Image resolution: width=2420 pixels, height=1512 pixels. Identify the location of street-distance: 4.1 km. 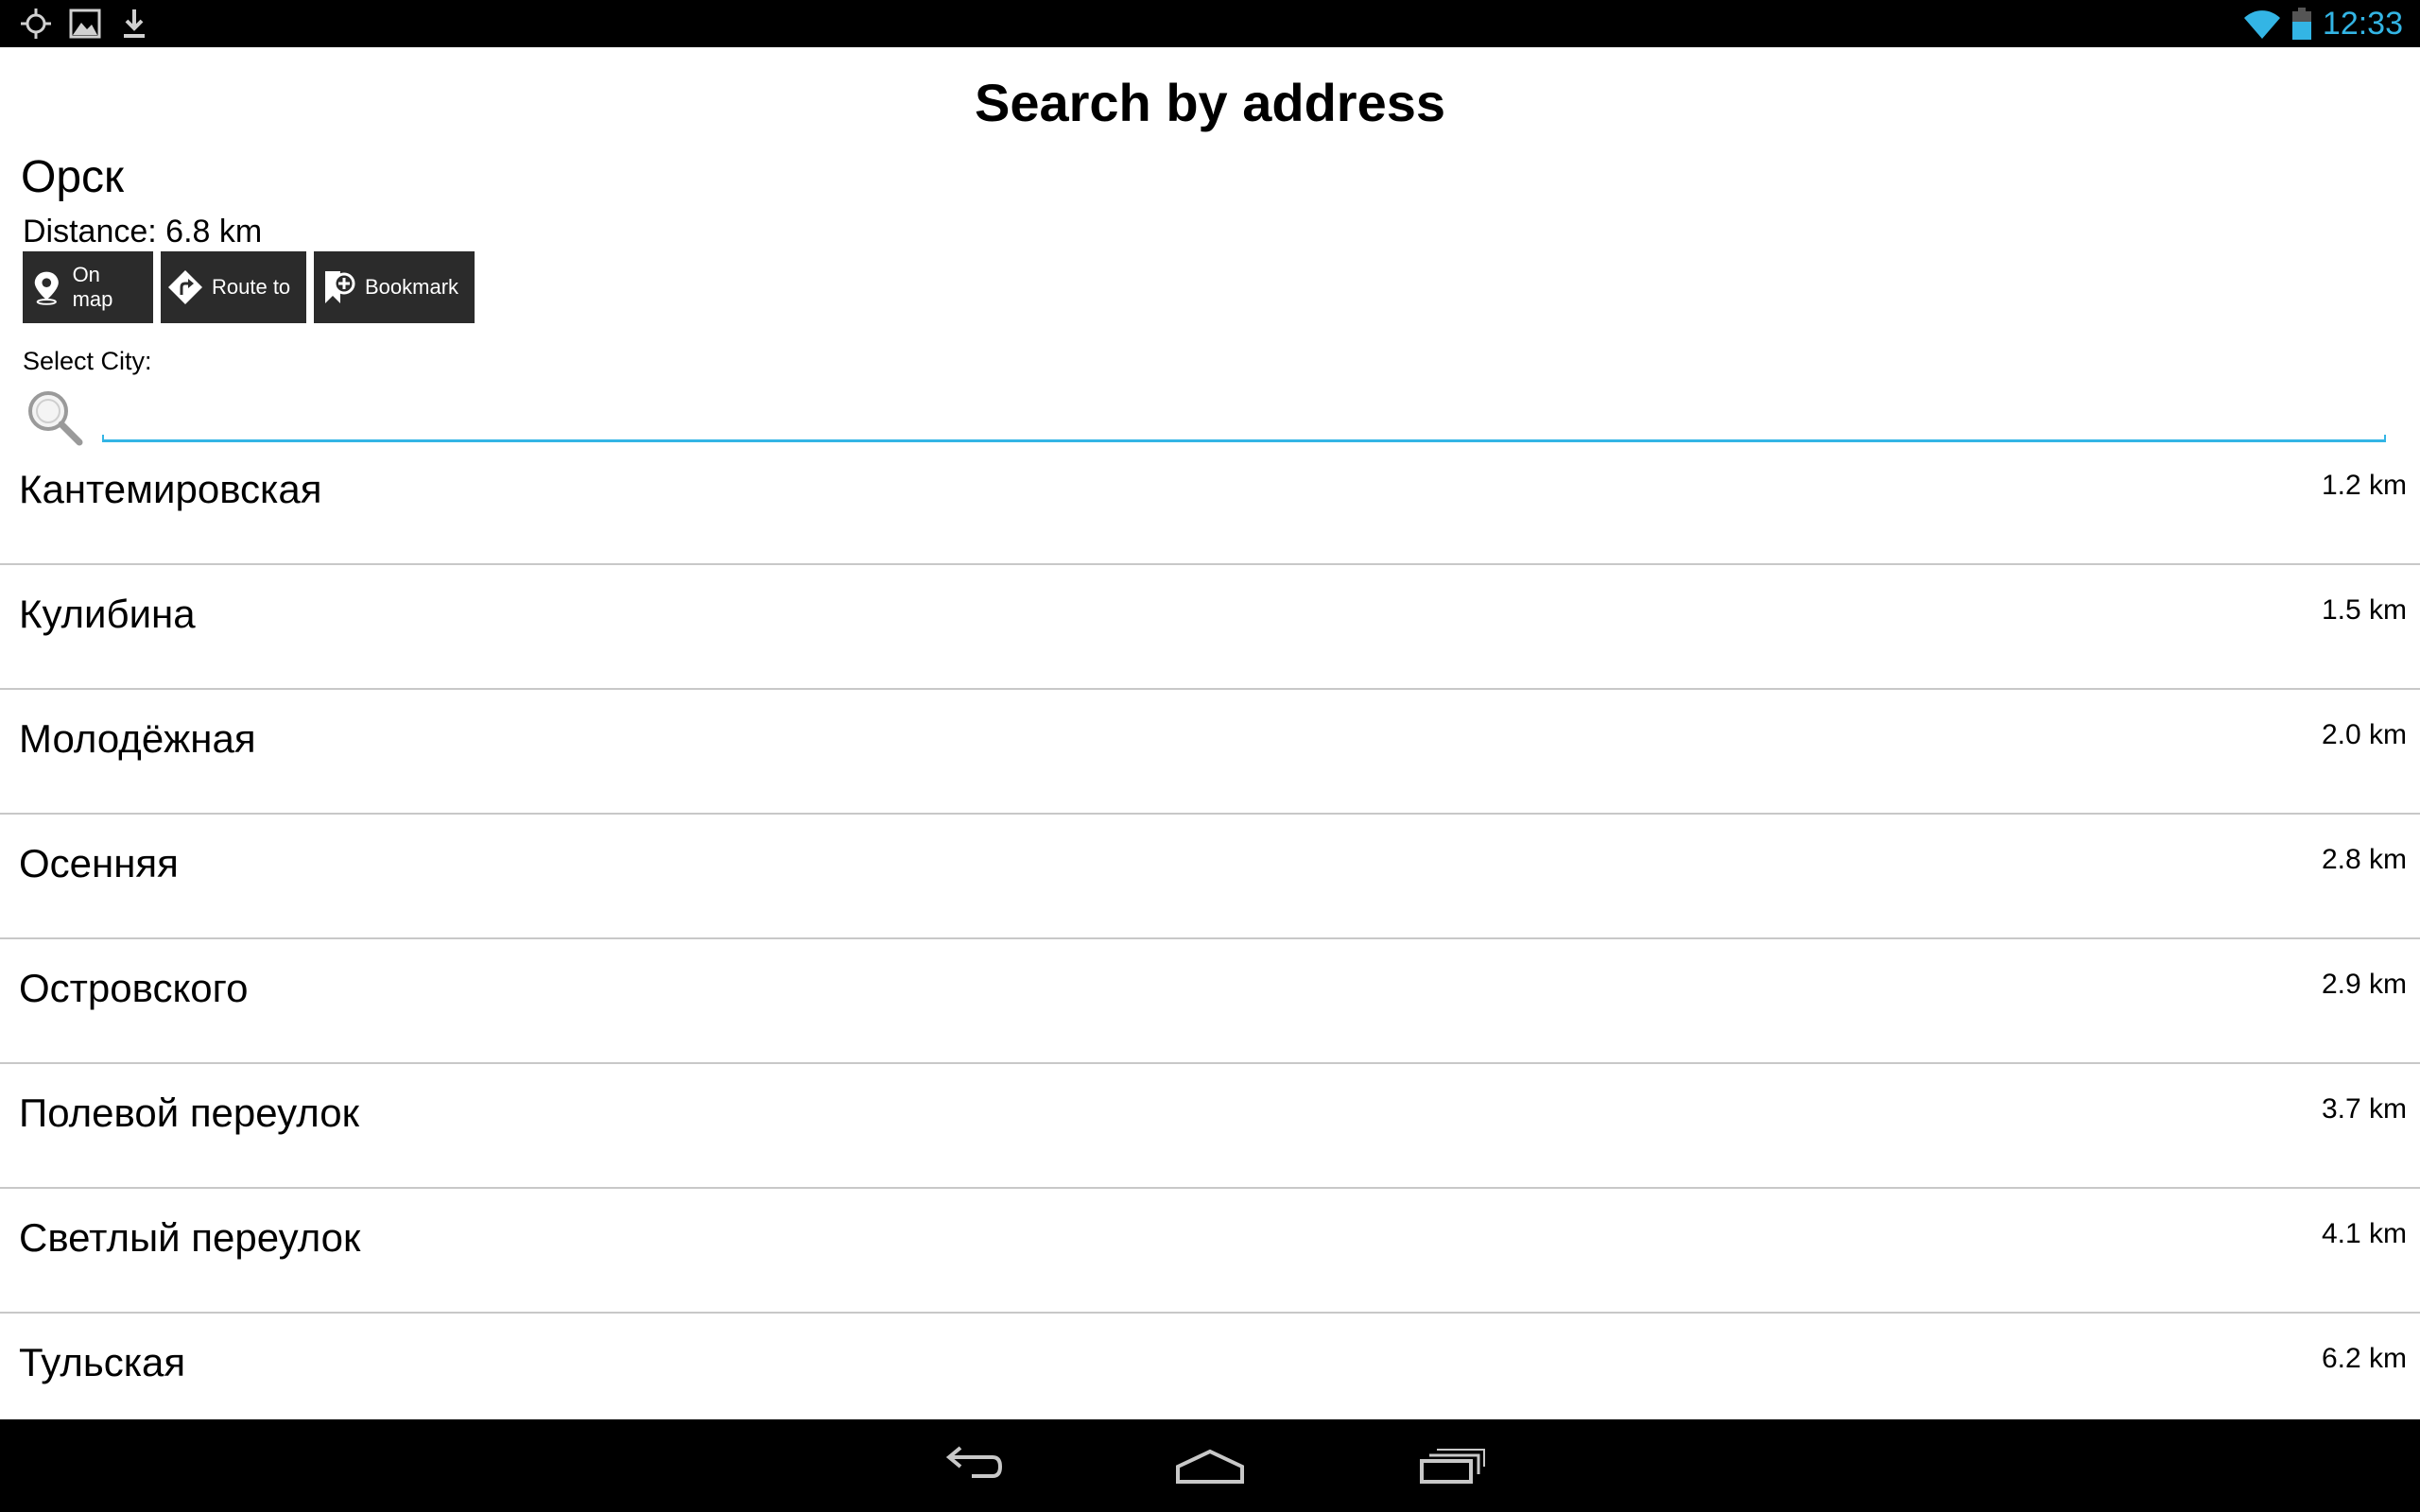
(2364, 1233).